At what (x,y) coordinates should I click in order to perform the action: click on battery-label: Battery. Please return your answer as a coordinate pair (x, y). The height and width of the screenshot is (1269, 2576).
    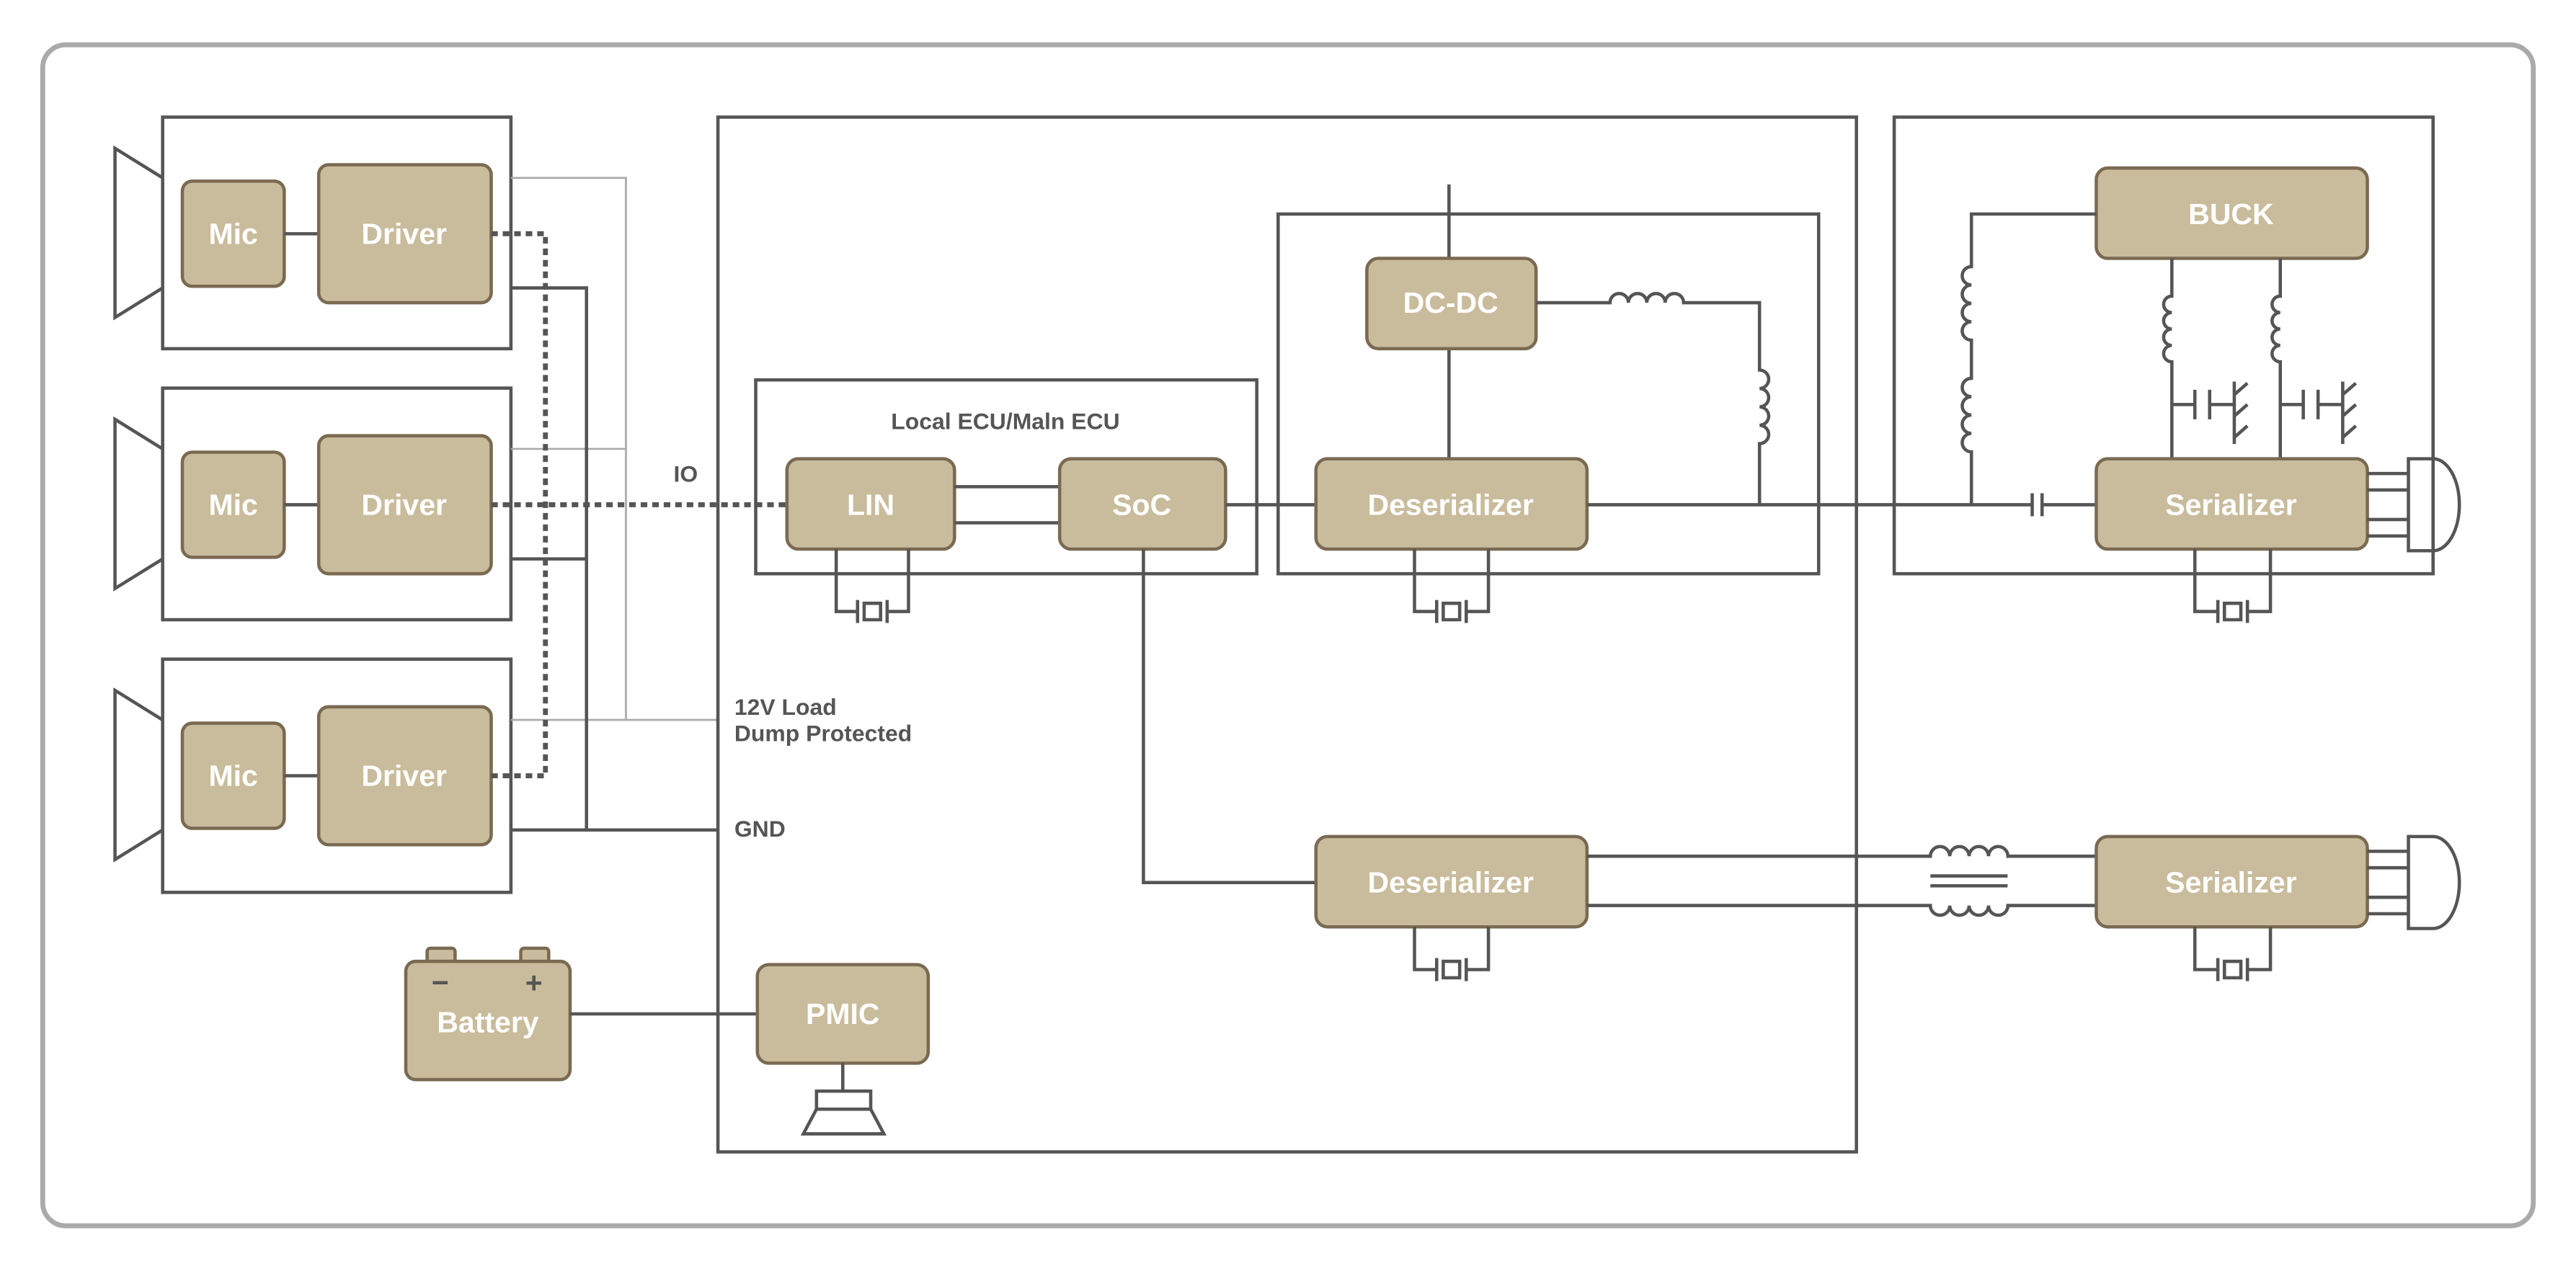
    Looking at the image, I should click on (488, 1021).